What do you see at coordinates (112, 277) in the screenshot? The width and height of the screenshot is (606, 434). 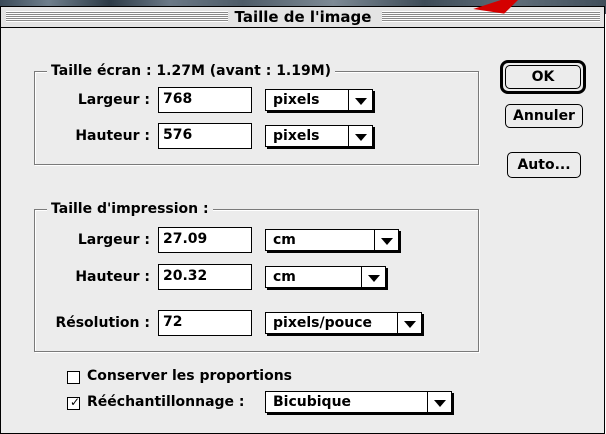 I see `print-height-label: Hauteur :` at bounding box center [112, 277].